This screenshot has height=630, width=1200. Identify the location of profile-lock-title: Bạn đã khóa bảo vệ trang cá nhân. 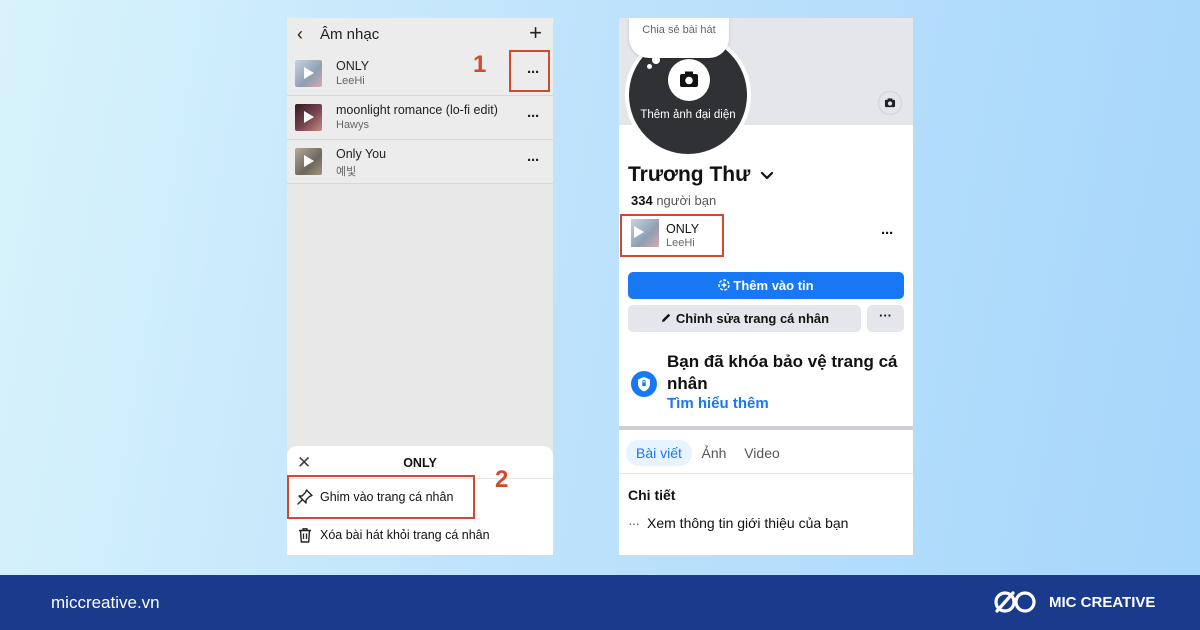
(782, 372).